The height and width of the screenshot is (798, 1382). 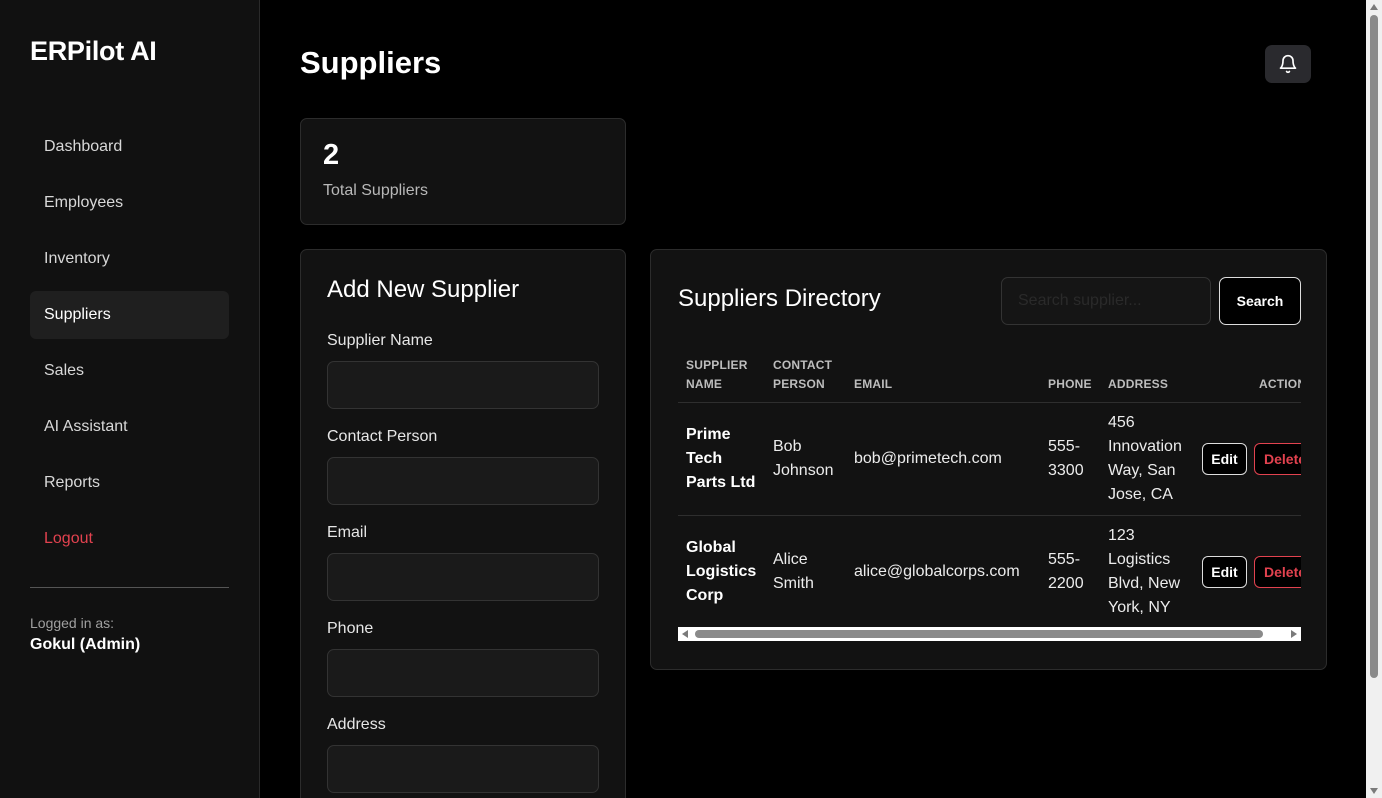 What do you see at coordinates (1374, 791) in the screenshot?
I see `scroll-down-icon` at bounding box center [1374, 791].